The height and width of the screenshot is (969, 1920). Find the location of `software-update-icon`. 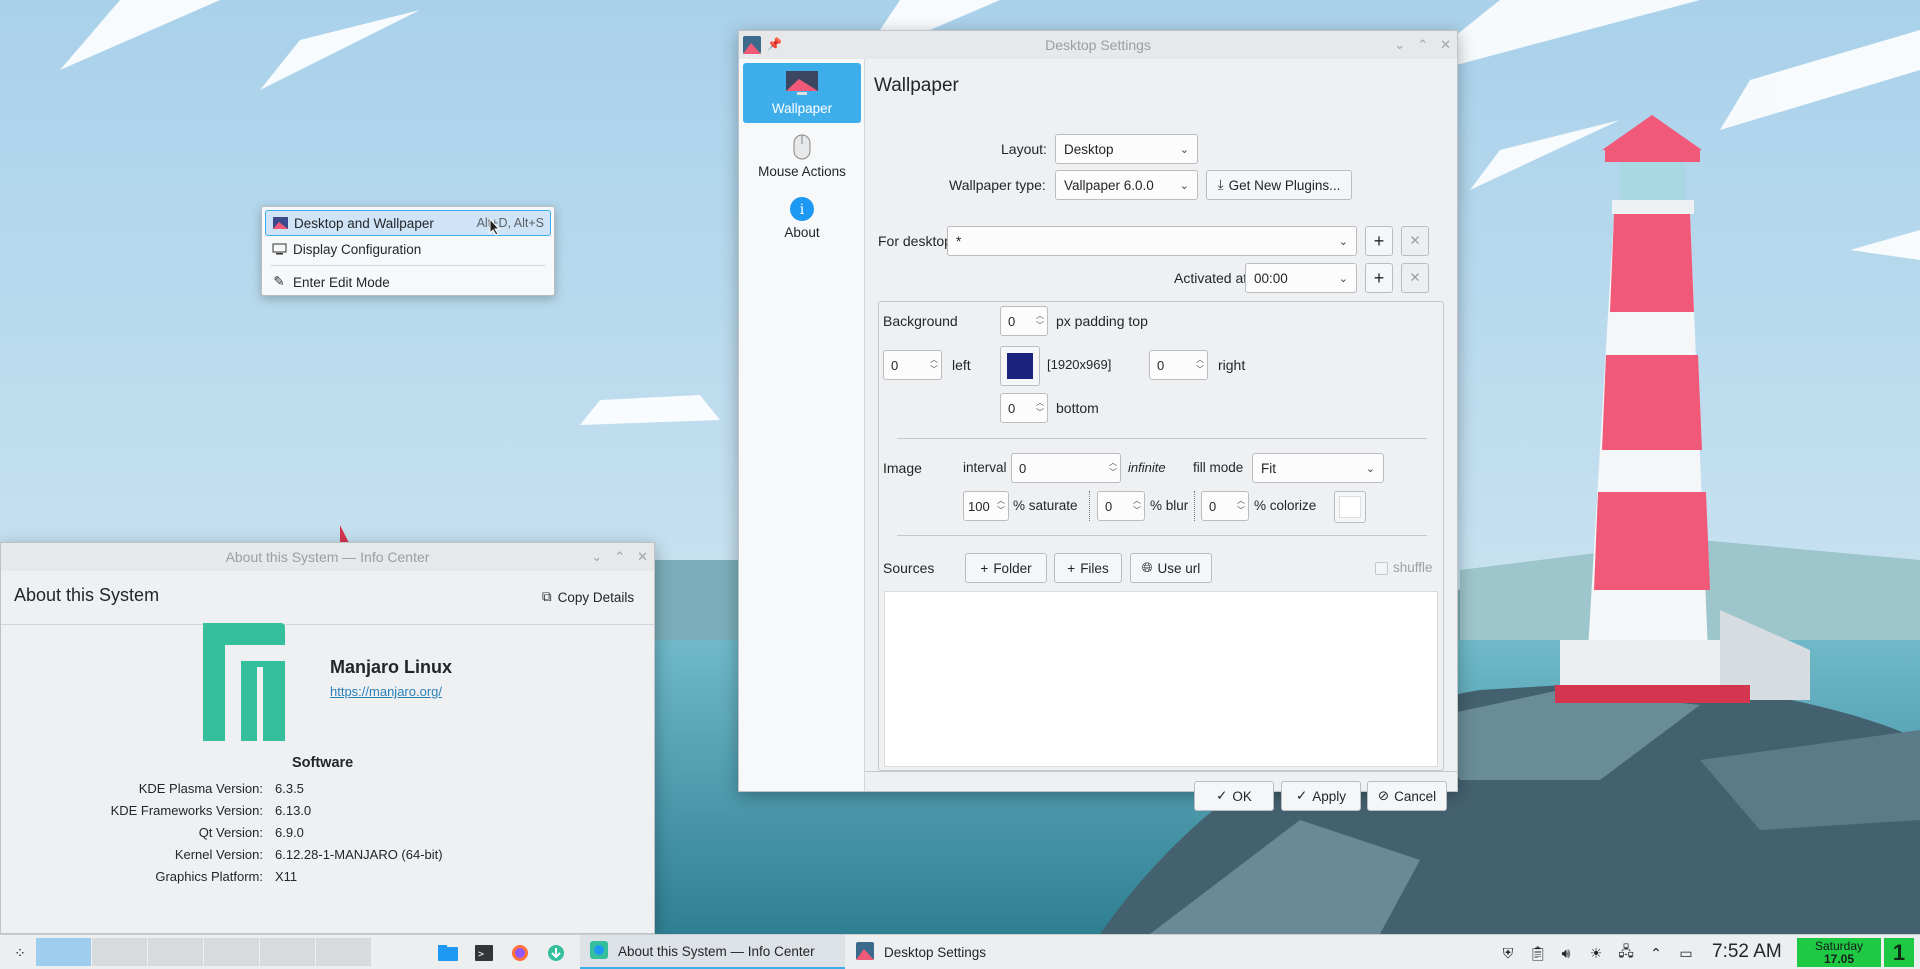

software-update-icon is located at coordinates (556, 953).